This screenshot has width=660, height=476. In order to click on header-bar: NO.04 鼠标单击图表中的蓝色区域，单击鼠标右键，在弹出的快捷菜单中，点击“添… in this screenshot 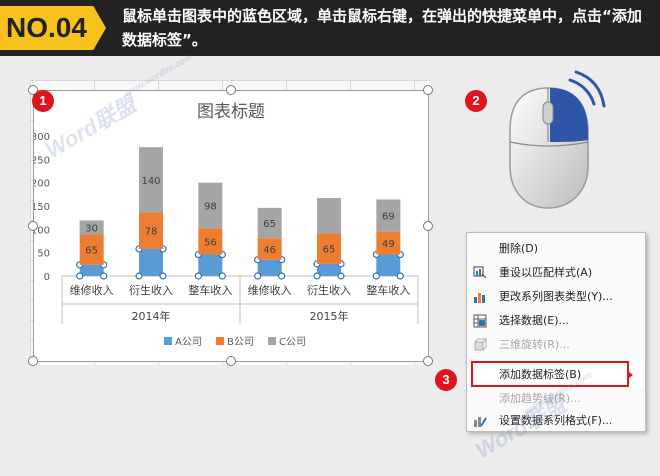, I will do `click(330, 28)`.